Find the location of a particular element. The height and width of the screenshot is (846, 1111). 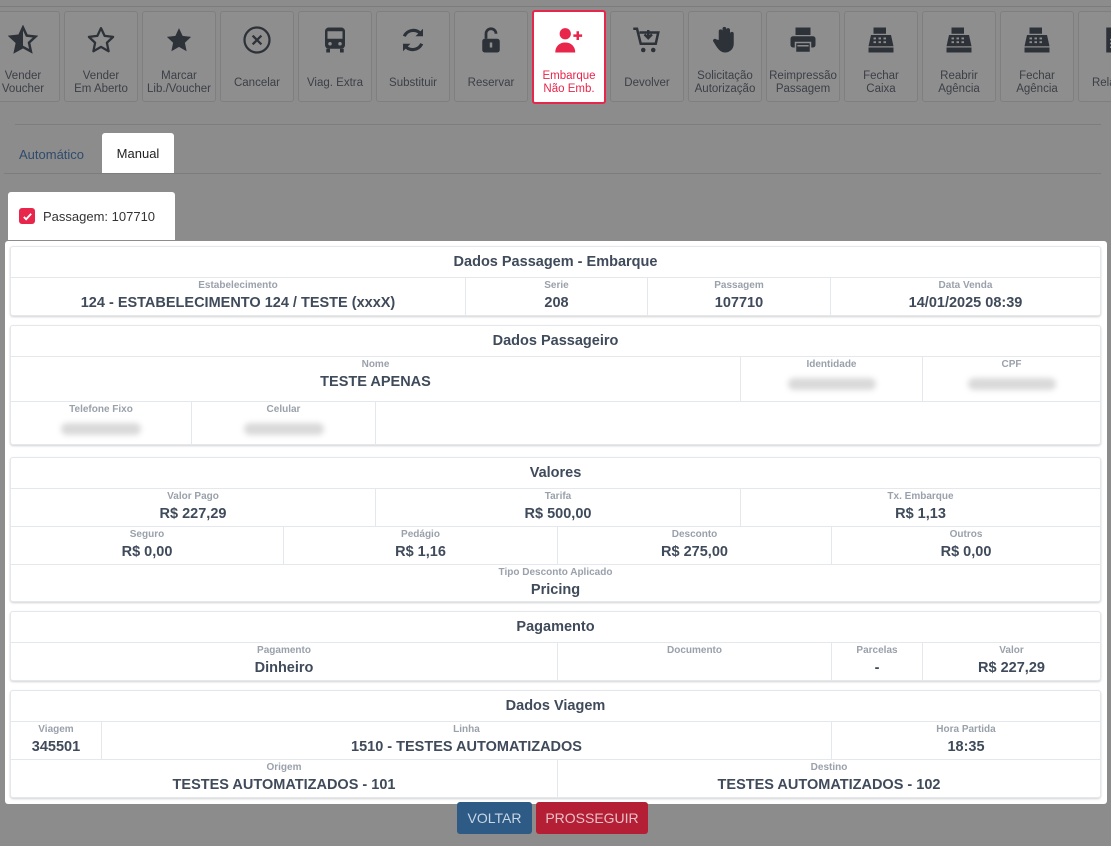

reimpressao-passagem-label: Reimpressão Passagem is located at coordinates (803, 82).